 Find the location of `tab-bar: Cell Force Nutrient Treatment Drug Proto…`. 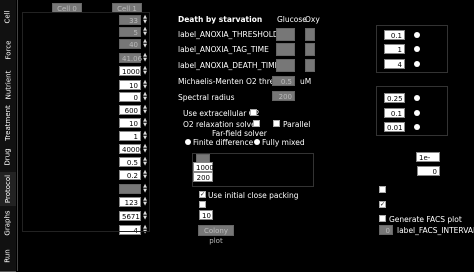

tab-bar: Cell Force Nutrient Treatment Drug Proto… is located at coordinates (9, 136).